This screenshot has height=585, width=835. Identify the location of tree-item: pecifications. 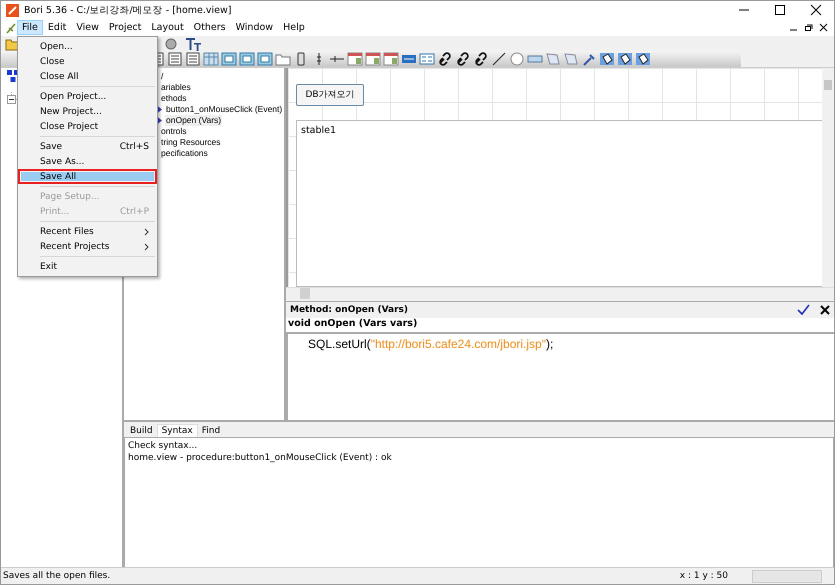
(184, 153).